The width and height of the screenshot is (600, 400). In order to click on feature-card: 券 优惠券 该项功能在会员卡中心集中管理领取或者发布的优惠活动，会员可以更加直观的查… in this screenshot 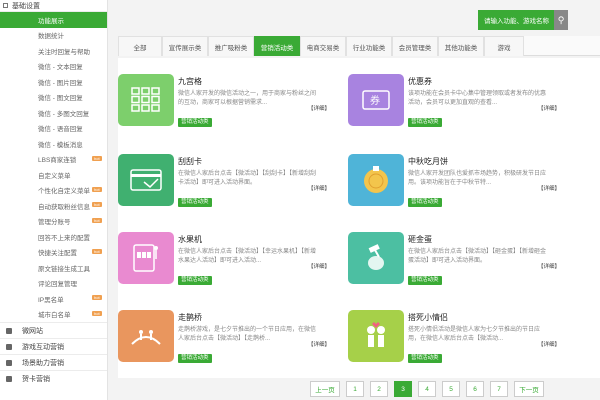, I will do `click(458, 101)`.